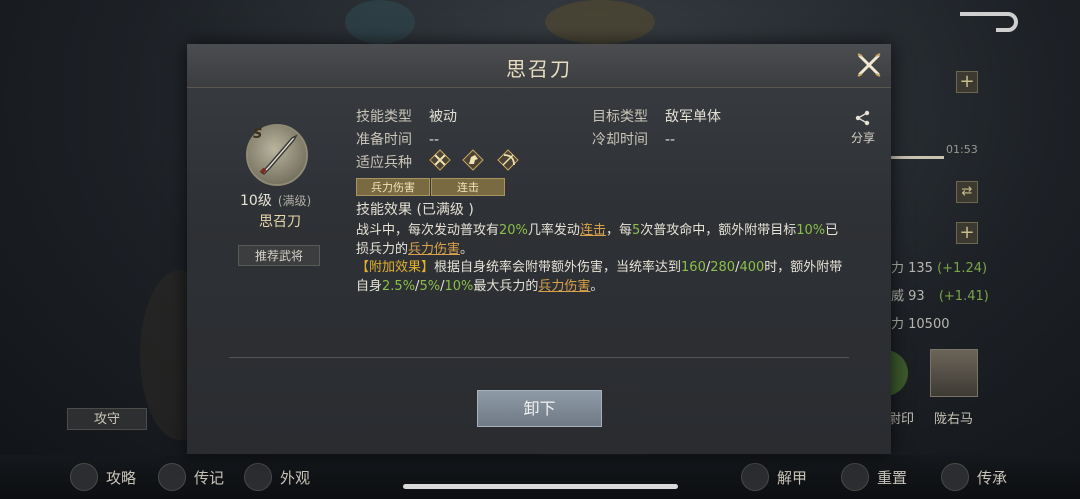 This screenshot has height=499, width=1080. What do you see at coordinates (593, 230) in the screenshot?
I see `combo-link: 连击` at bounding box center [593, 230].